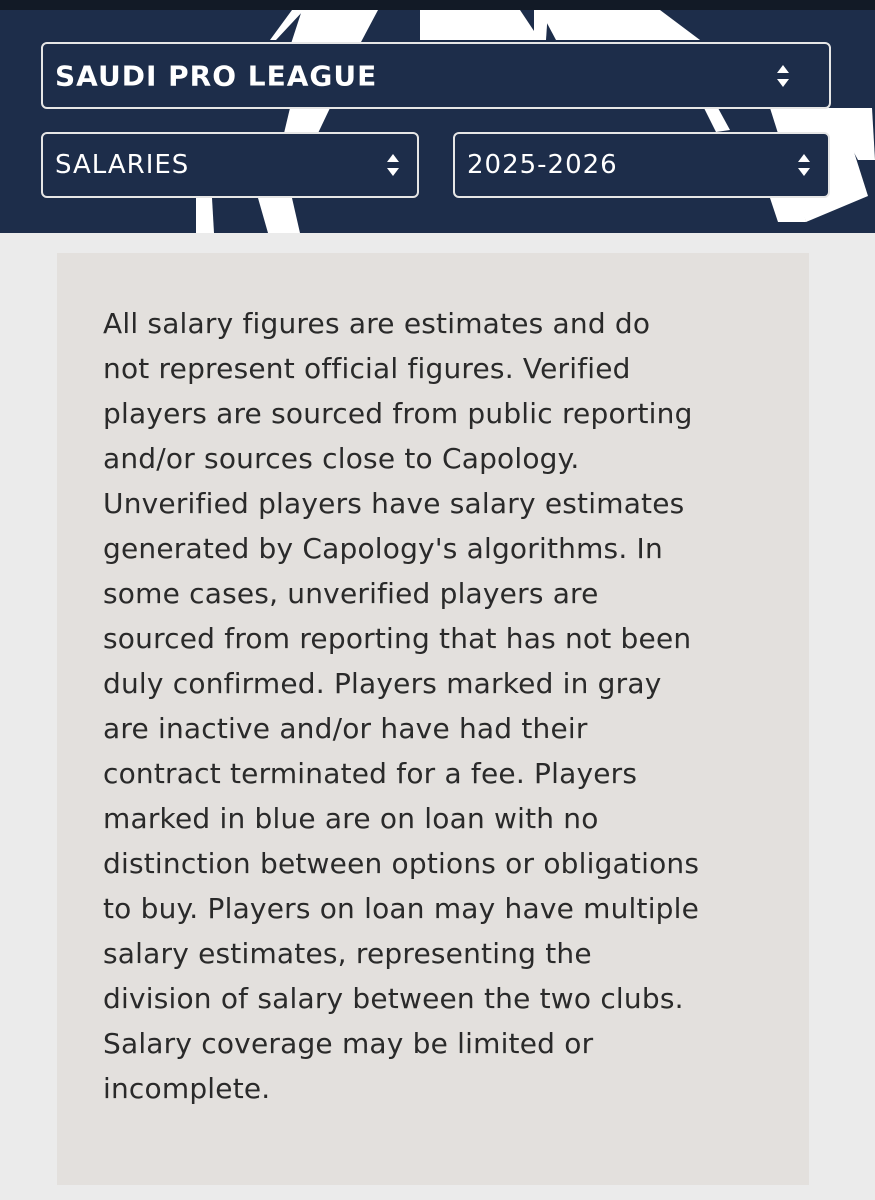  What do you see at coordinates (641, 165) in the screenshot?
I see `season-select: 2025-2026` at bounding box center [641, 165].